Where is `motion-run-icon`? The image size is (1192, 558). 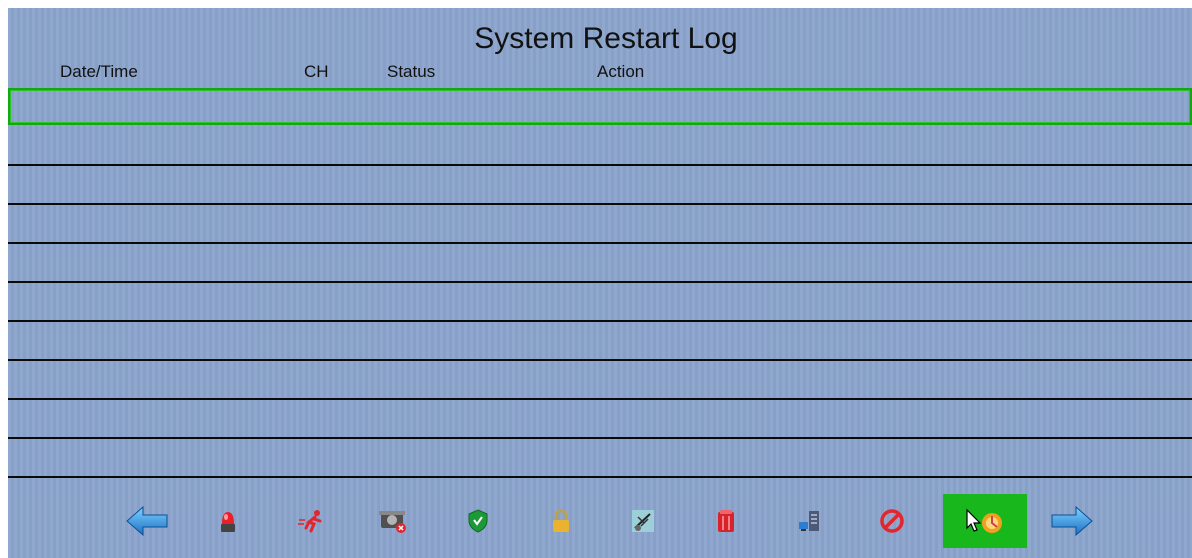 motion-run-icon is located at coordinates (310, 521).